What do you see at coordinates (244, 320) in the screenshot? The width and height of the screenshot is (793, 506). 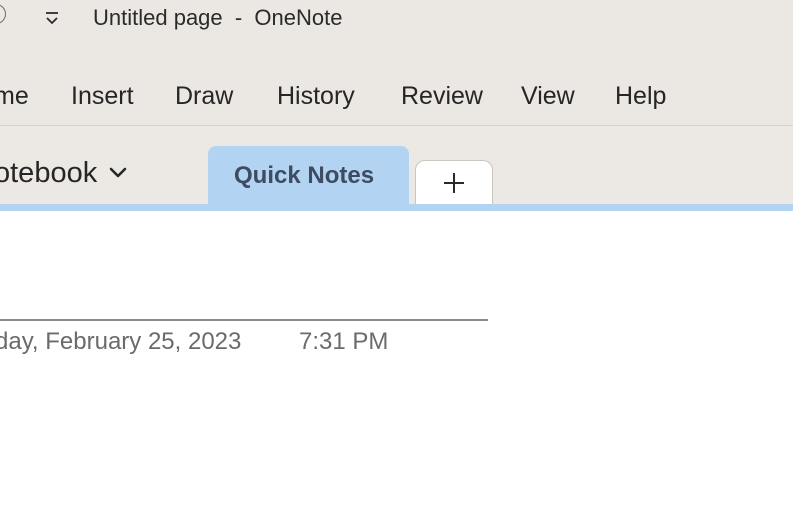 I see `page-title-underline` at bounding box center [244, 320].